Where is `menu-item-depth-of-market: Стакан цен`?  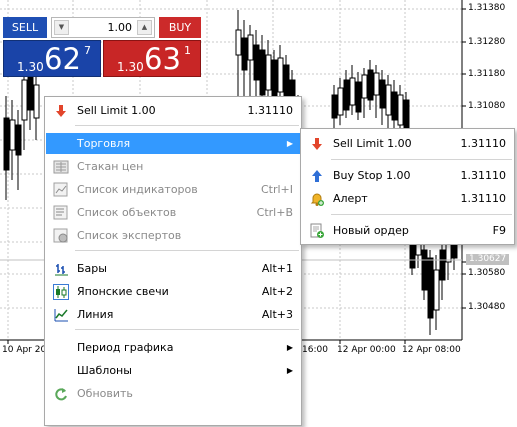 menu-item-depth-of-market: Стакан цен is located at coordinates (173, 166).